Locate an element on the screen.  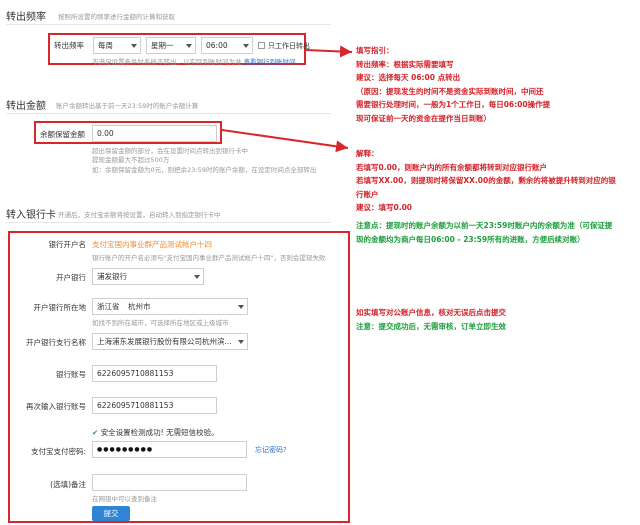
bank-guide-line2: 注意：提交成功后，无需审核，订单立即生效 is located at coordinates (431, 326).